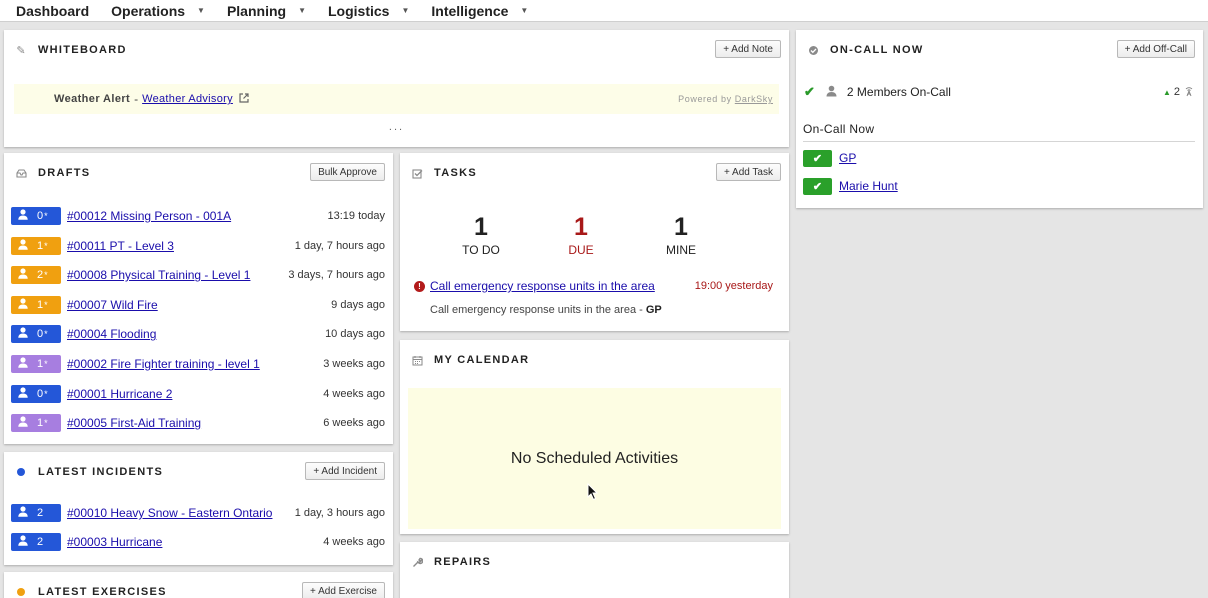 The image size is (1208, 598). What do you see at coordinates (343, 590) in the screenshot?
I see `add-exercise-button: + Add Exercise` at bounding box center [343, 590].